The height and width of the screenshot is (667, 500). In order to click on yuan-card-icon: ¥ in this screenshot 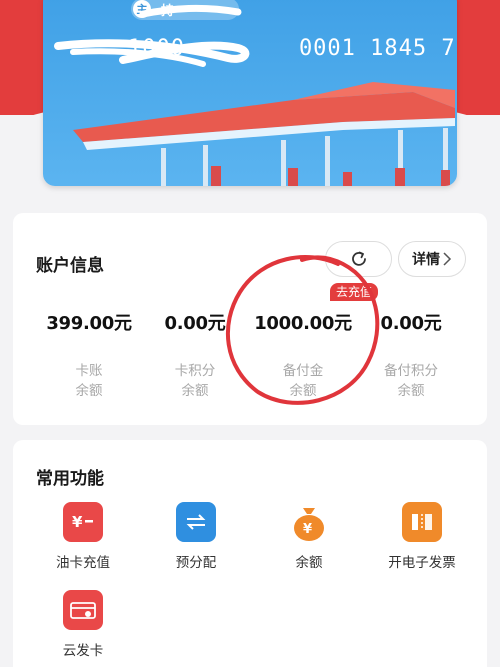, I will do `click(83, 522)`.